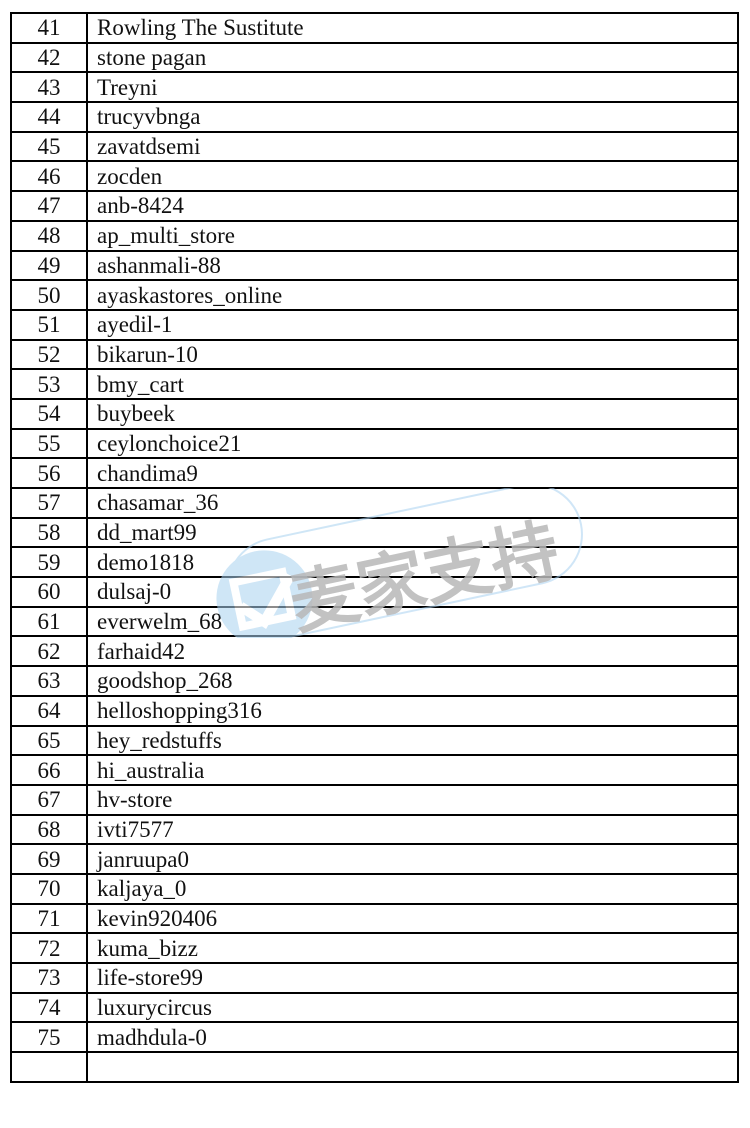 This screenshot has width=750, height=1128. What do you see at coordinates (412, 681) in the screenshot?
I see `store-name: goodshop_268` at bounding box center [412, 681].